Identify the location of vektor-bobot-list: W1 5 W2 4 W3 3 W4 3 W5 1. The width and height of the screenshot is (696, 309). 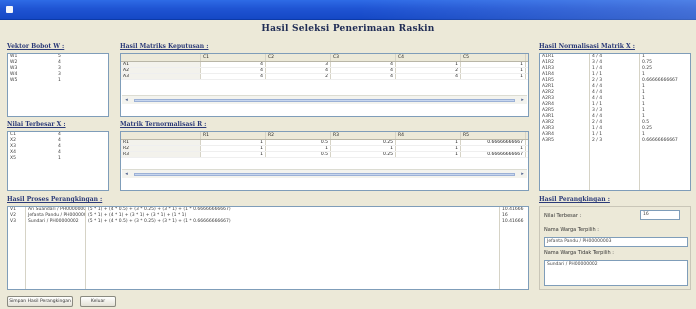
(58, 85).